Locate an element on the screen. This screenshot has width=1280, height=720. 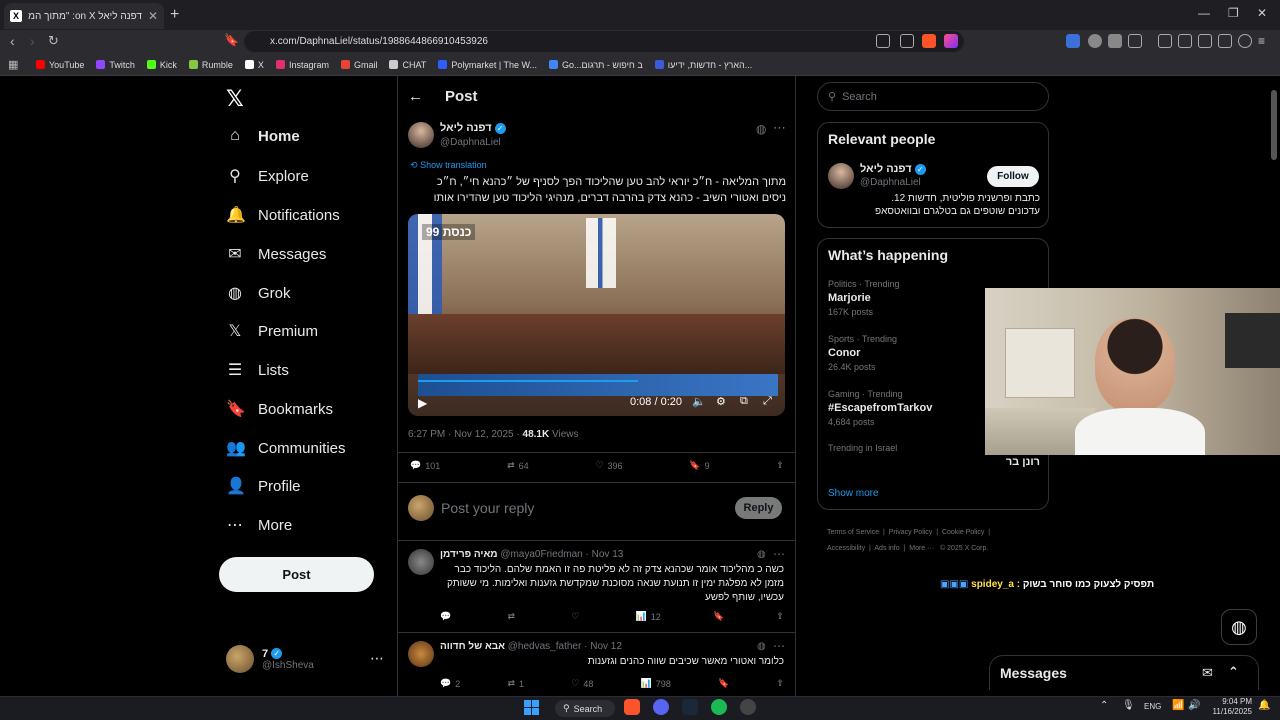
nav-more: ⋯ More is located at coordinates (259, 525).